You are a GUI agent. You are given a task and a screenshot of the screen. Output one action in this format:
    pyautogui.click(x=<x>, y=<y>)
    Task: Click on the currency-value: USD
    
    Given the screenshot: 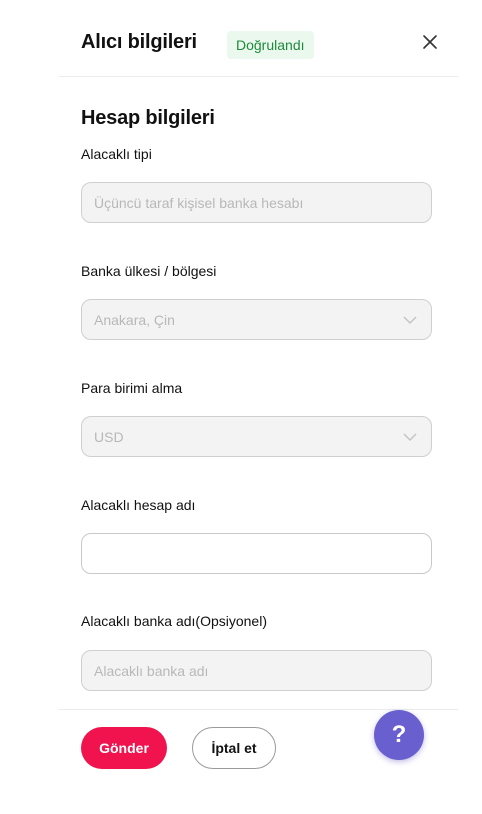 What is the action you would take?
    pyautogui.click(x=109, y=436)
    